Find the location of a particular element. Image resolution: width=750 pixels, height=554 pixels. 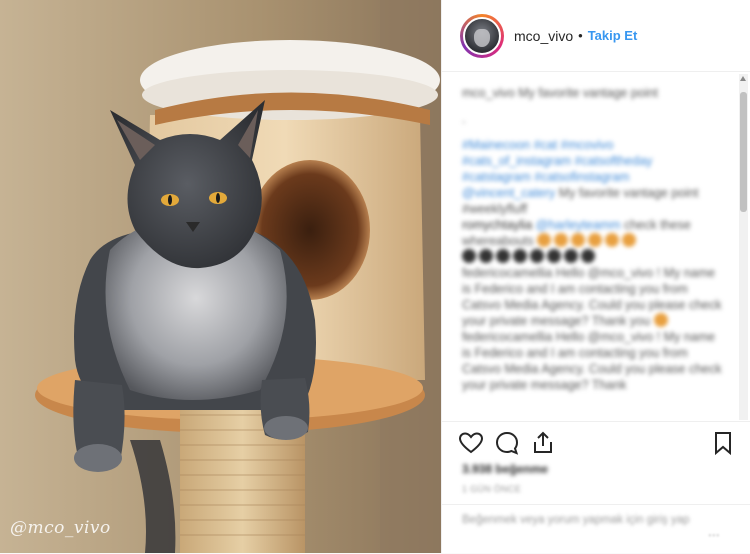

heart-icon is located at coordinates (471, 443).